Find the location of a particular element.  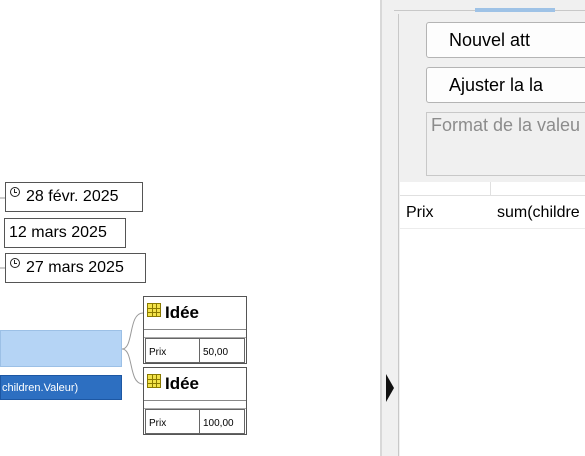

root-formula-bar: children.Valeur) is located at coordinates (61, 387).